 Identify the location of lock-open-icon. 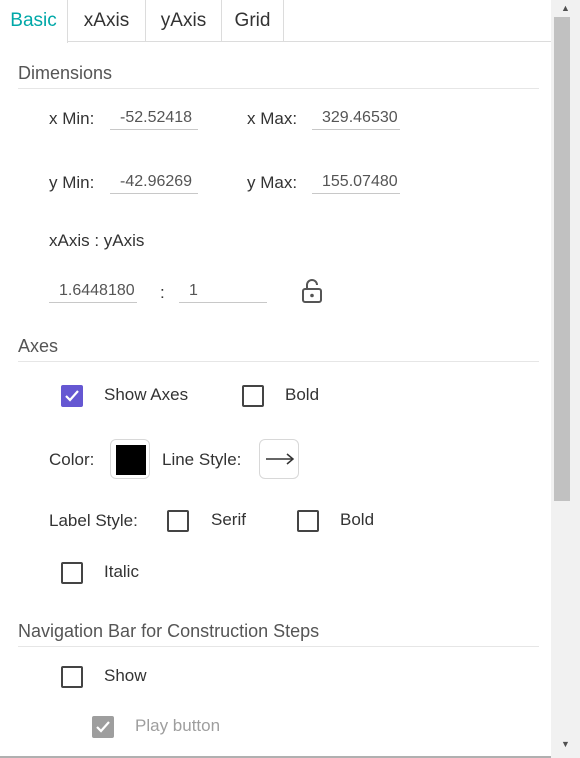
(312, 291).